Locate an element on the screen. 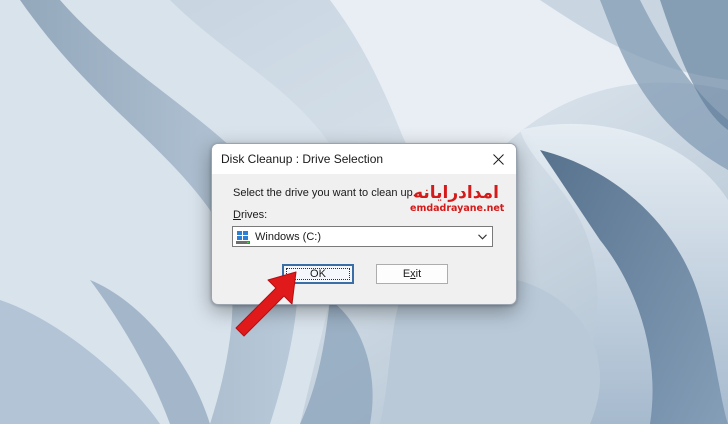 The height and width of the screenshot is (424, 728). windows-drive-icon is located at coordinates (243, 237).